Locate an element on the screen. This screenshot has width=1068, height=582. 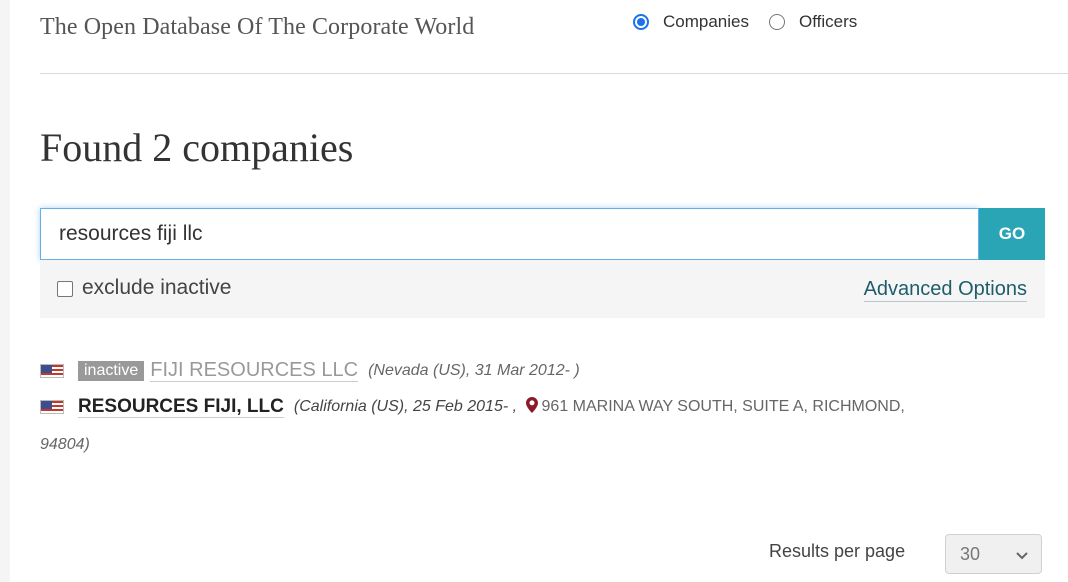
exclude-inactive-checkbox is located at coordinates (65, 289).